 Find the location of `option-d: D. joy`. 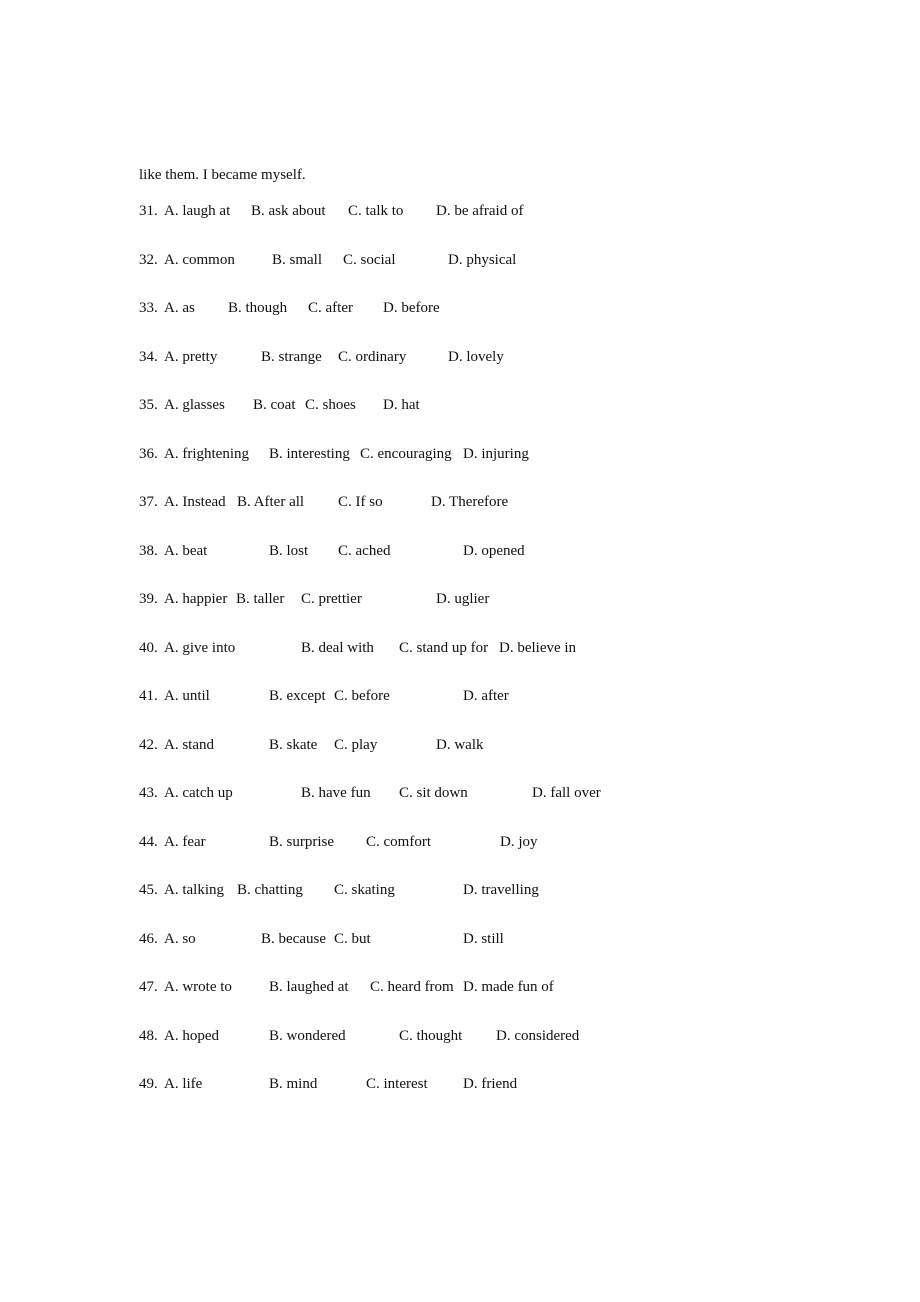

option-d: D. joy is located at coordinates (519, 842).